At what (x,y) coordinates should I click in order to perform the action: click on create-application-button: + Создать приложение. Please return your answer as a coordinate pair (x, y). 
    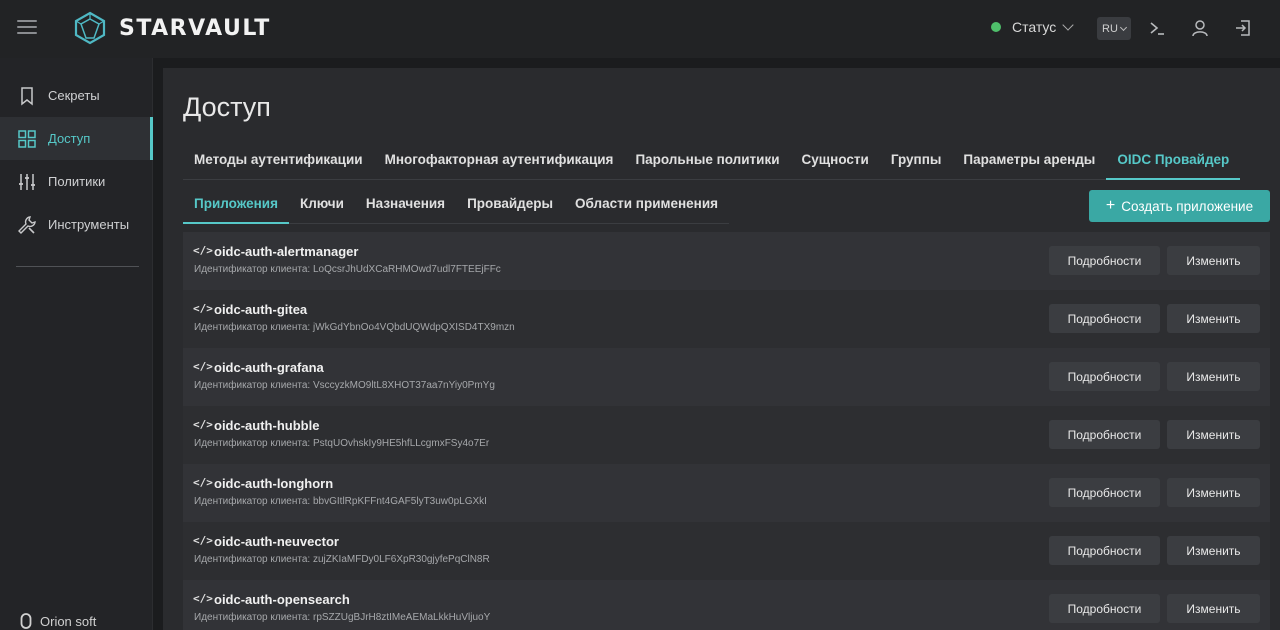
    Looking at the image, I should click on (1179, 206).